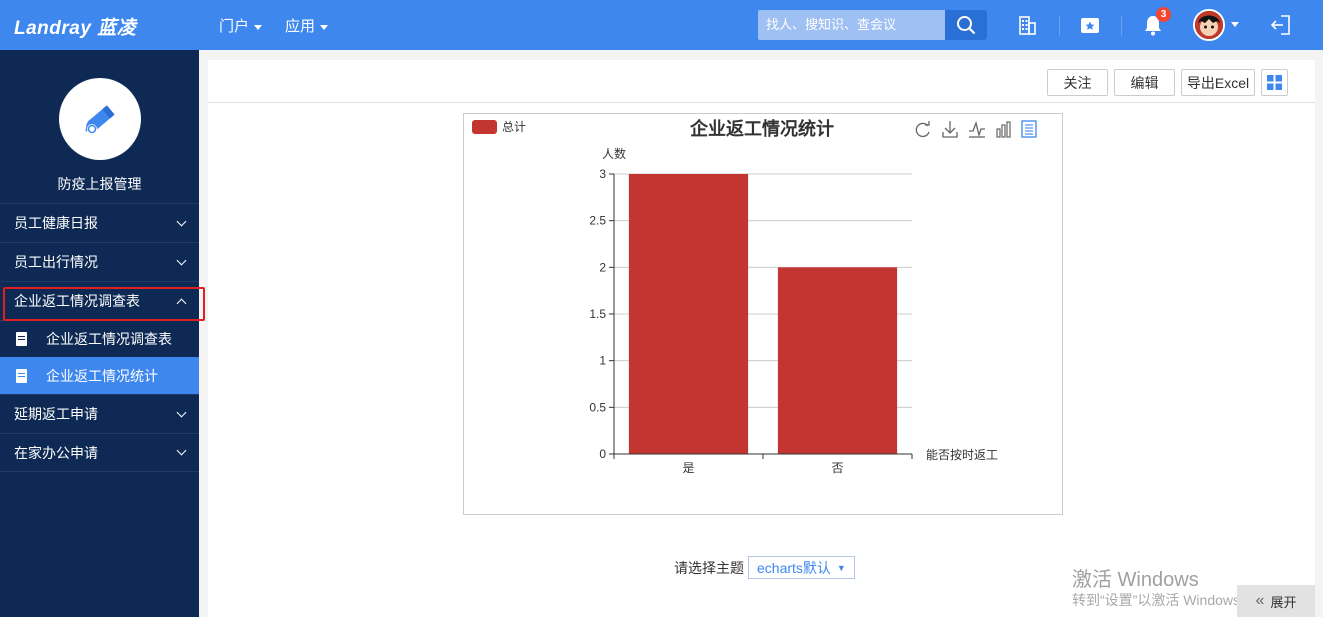 The image size is (1323, 617). I want to click on refresh-icon, so click(922, 129).